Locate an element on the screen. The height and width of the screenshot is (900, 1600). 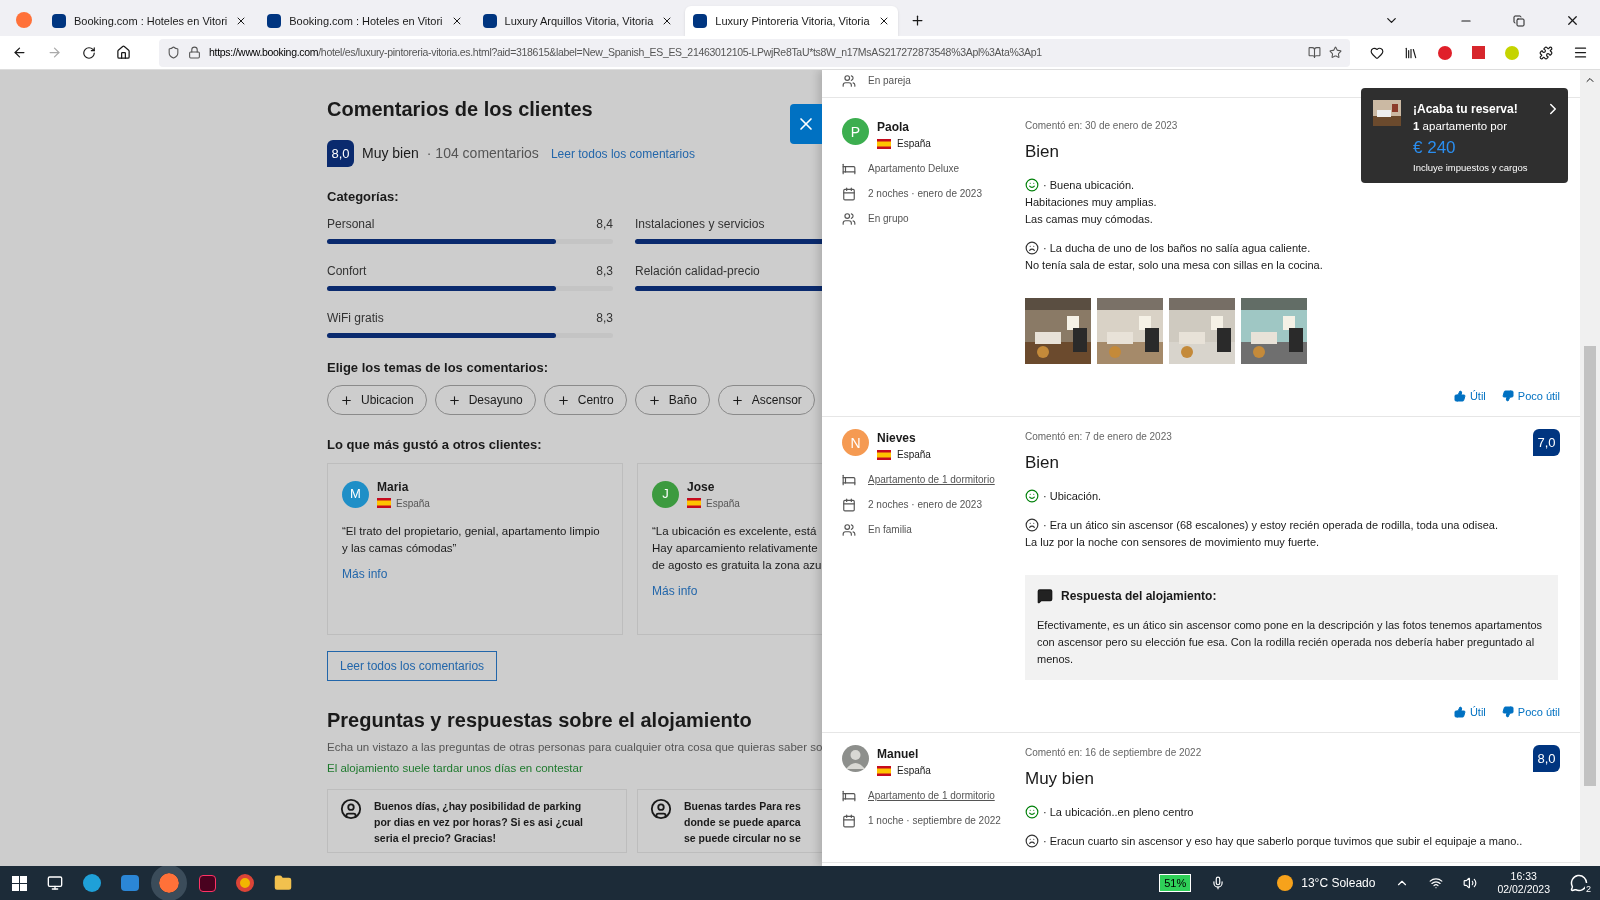
browser-tab: Luxury Arquillos Vitoria, Vitoria is located at coordinates (578, 21).